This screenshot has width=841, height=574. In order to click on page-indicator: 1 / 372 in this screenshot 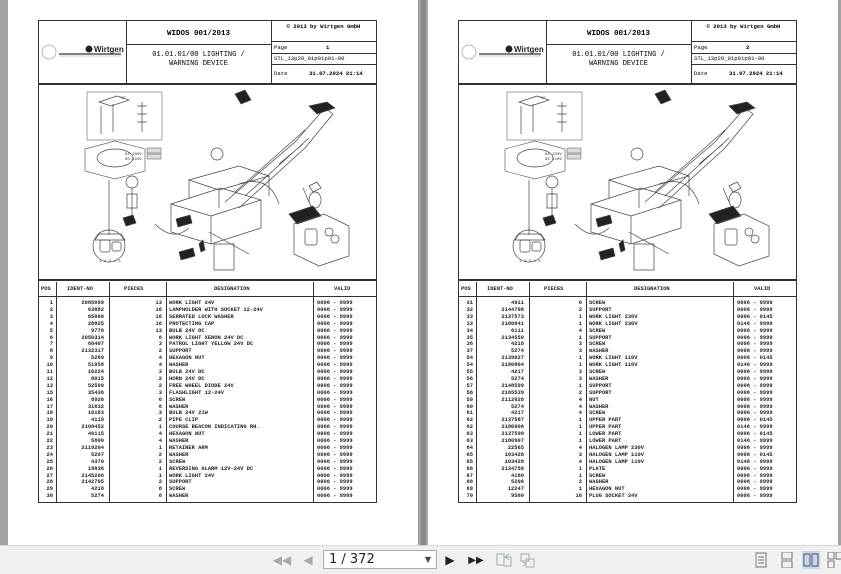, I will do `click(352, 559)`.